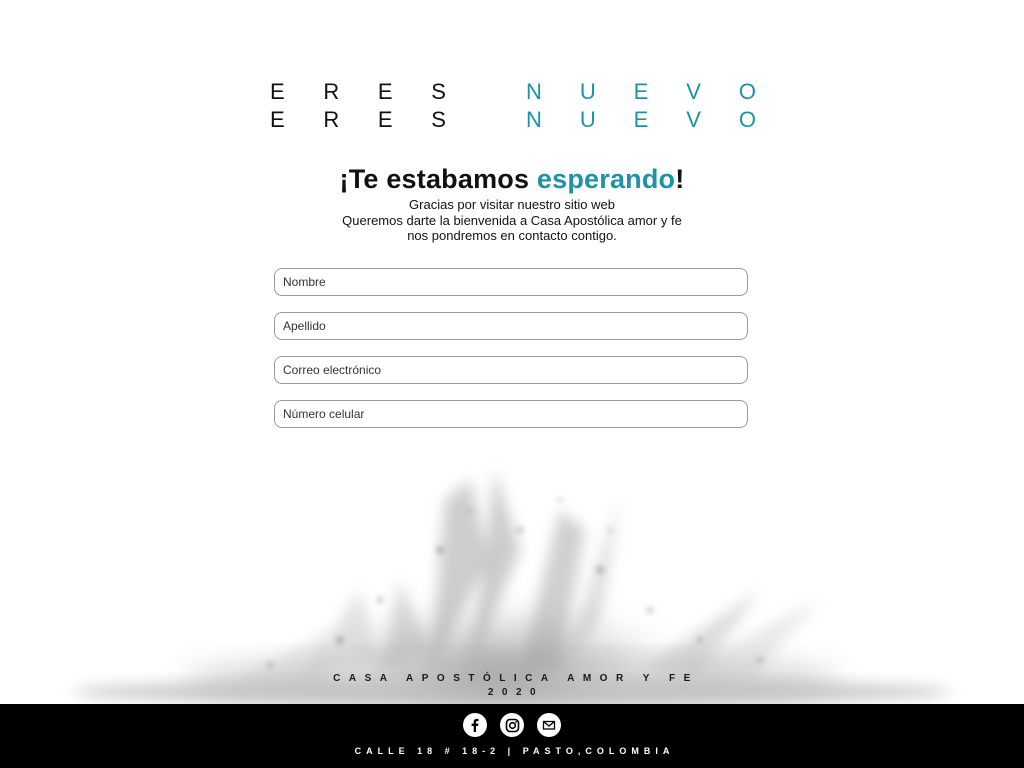  What do you see at coordinates (512, 686) in the screenshot?
I see `tagline: CASA APOSTÓLICA AMOR Y FE 2020` at bounding box center [512, 686].